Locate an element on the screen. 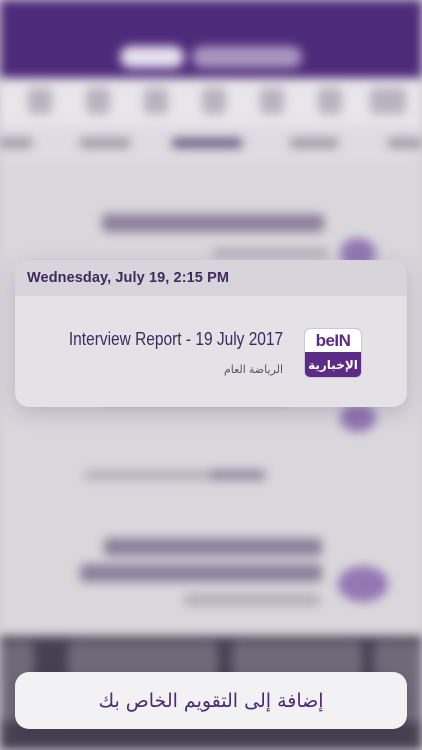 The width and height of the screenshot is (422, 750). background-scores-strip is located at coordinates (211, 102).